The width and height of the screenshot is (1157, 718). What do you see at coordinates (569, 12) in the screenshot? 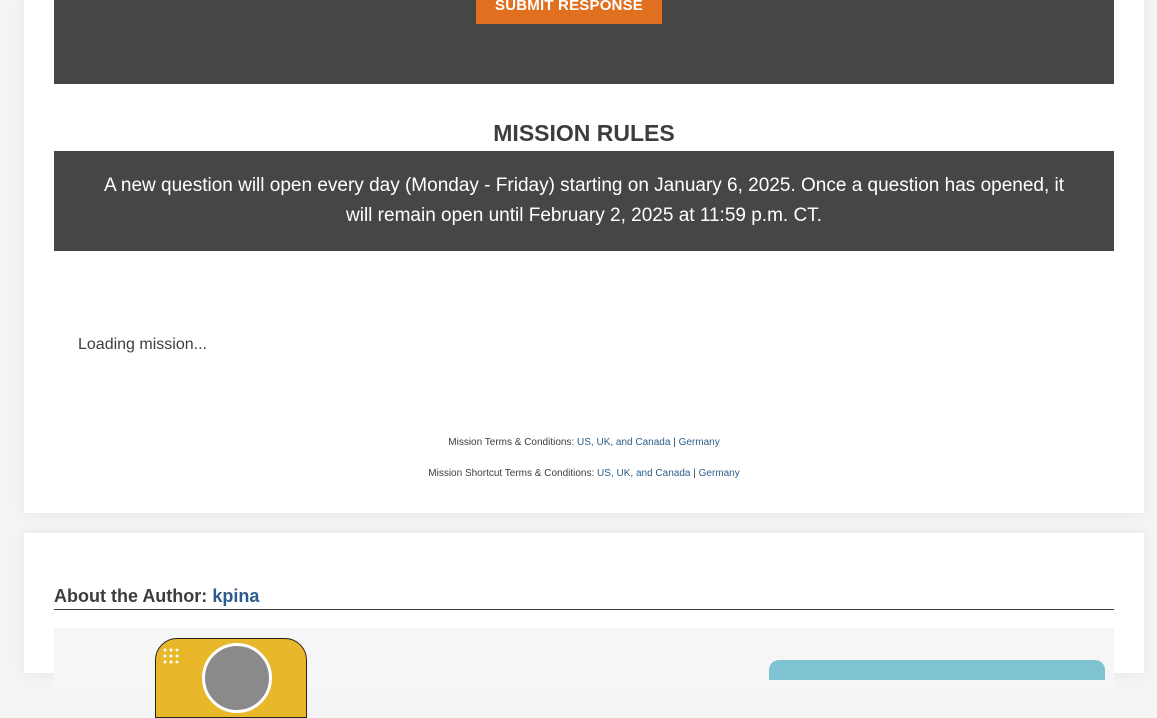
I see `submit-response-button: SUBMIT RESPONSE` at bounding box center [569, 12].